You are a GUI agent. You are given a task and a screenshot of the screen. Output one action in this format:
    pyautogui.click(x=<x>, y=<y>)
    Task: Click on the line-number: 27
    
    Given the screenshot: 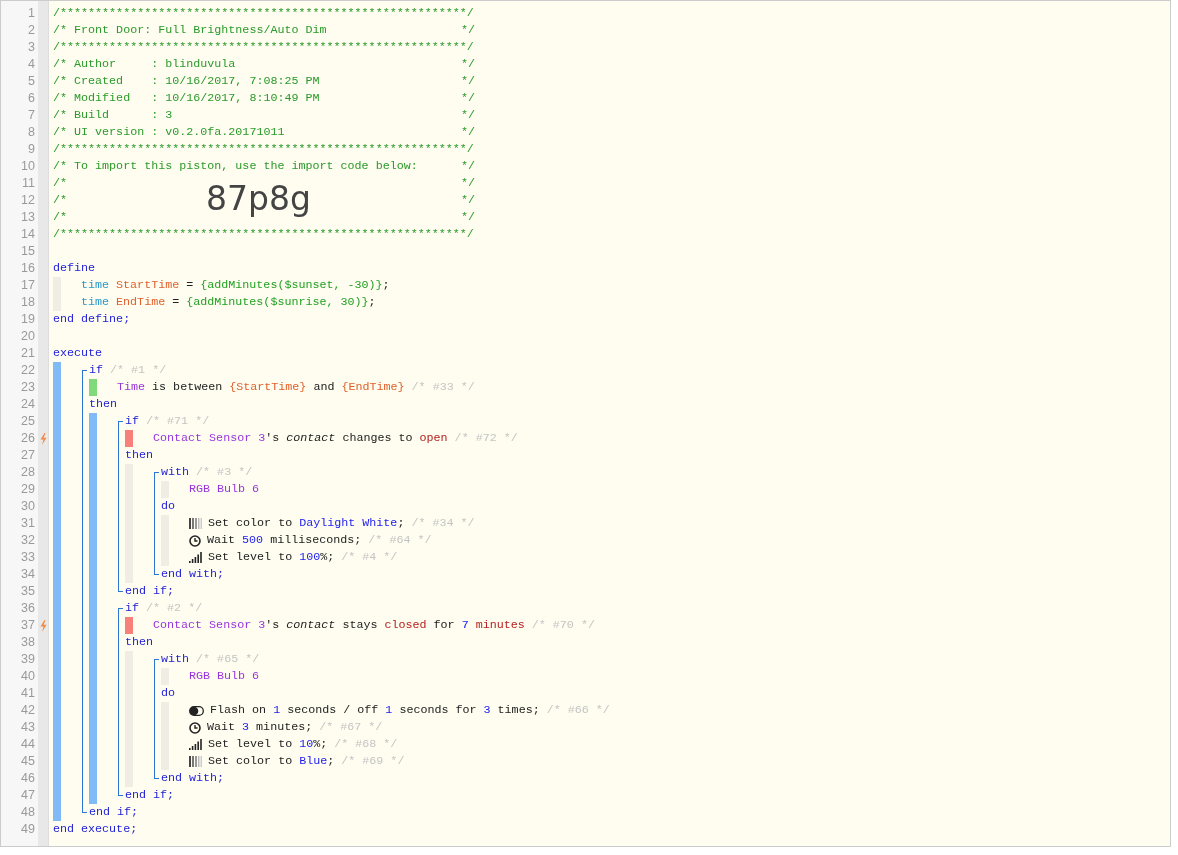 What is the action you would take?
    pyautogui.click(x=28, y=455)
    